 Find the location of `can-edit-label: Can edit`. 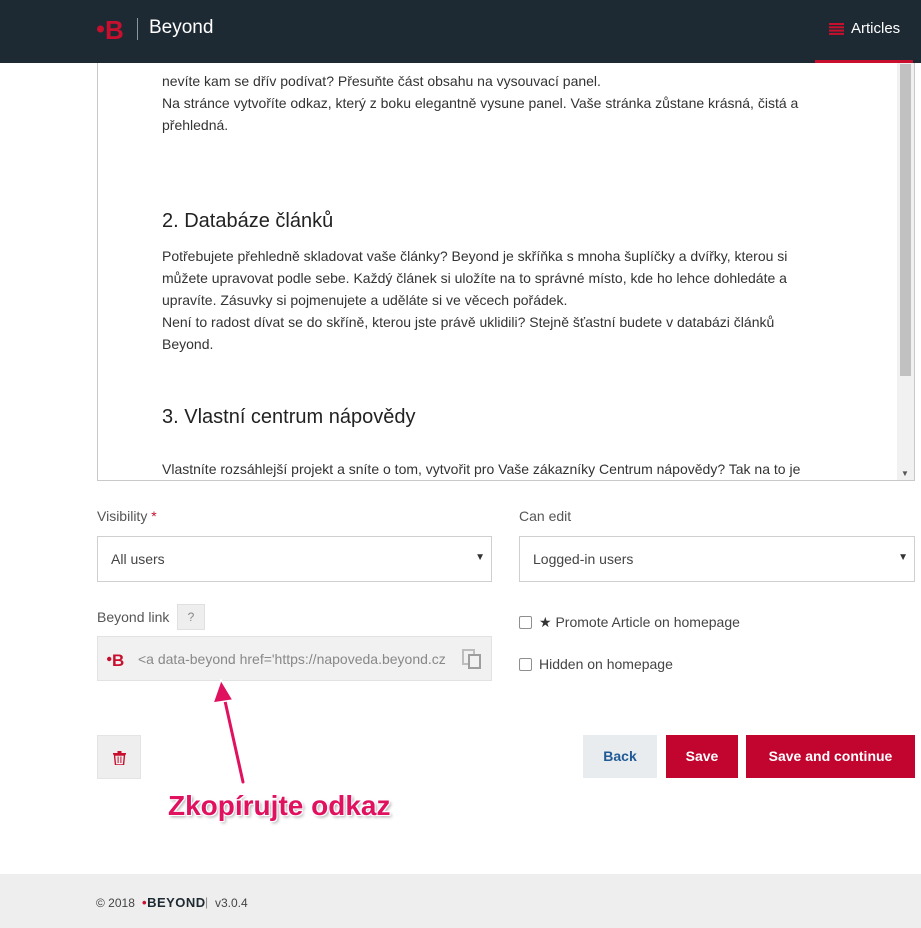

can-edit-label: Can edit is located at coordinates (545, 516).